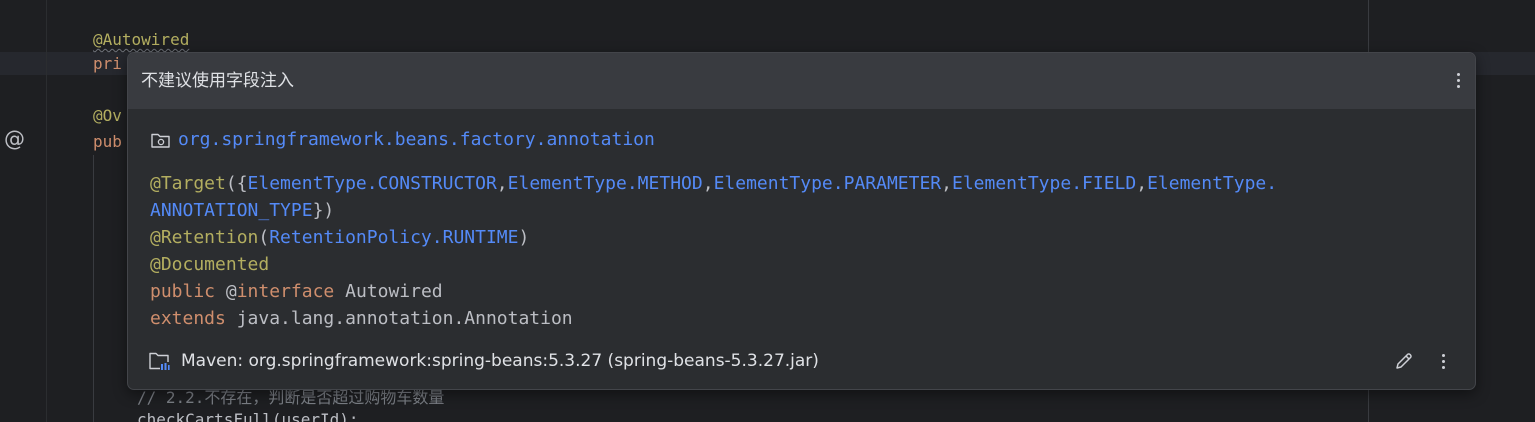  What do you see at coordinates (46, 211) in the screenshot?
I see `gutter-divider` at bounding box center [46, 211].